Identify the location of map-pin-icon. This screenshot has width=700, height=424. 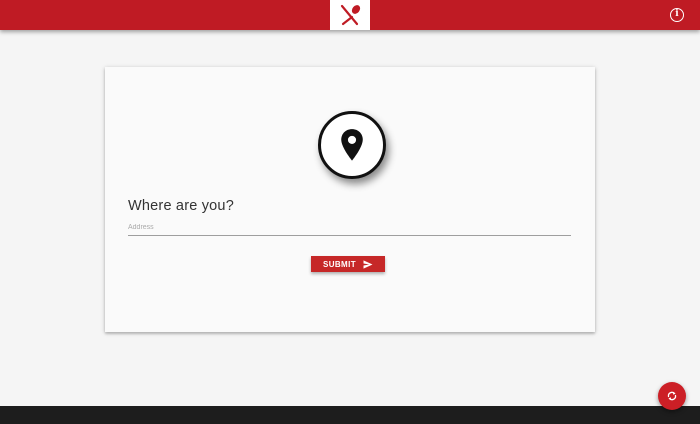
(352, 145).